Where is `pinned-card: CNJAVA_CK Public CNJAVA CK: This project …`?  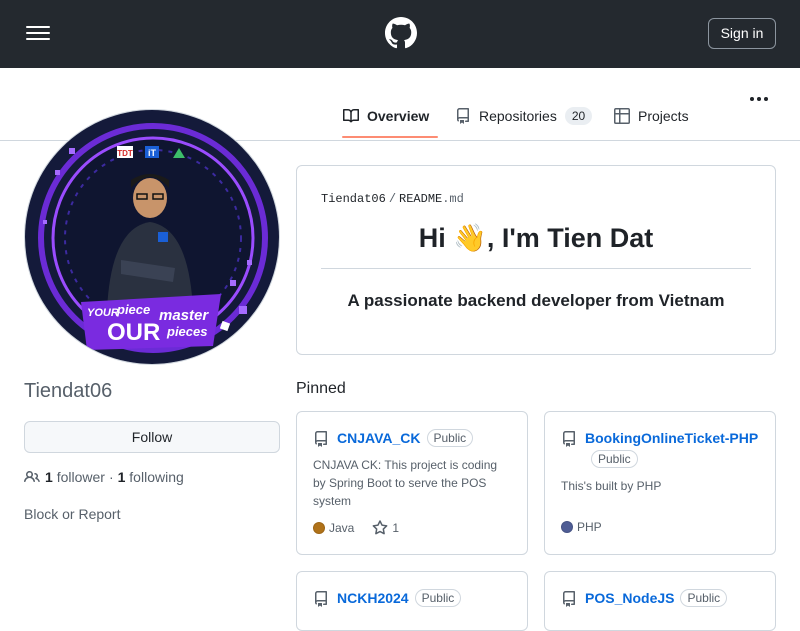
pinned-card: CNJAVA_CK Public CNJAVA CK: This project … is located at coordinates (412, 483).